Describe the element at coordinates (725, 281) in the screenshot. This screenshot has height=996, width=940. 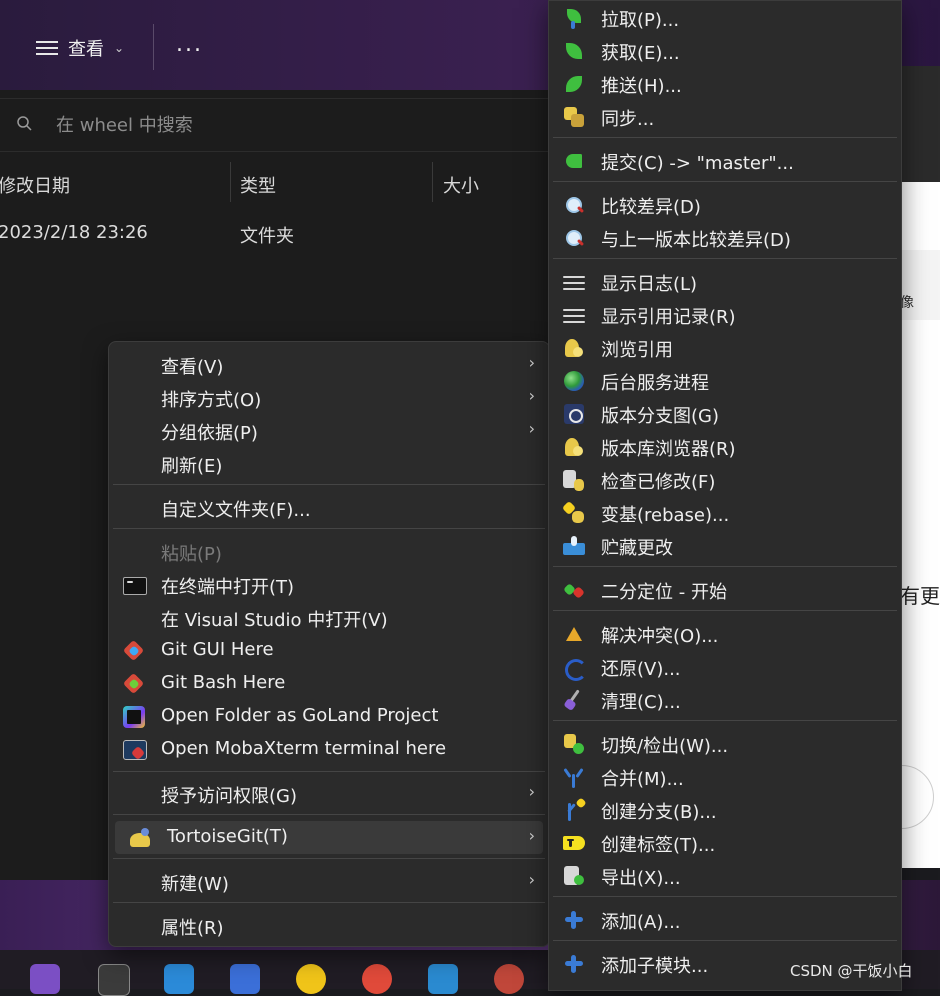
I see `menu-item-show-log: 显示日志(L)` at that location.